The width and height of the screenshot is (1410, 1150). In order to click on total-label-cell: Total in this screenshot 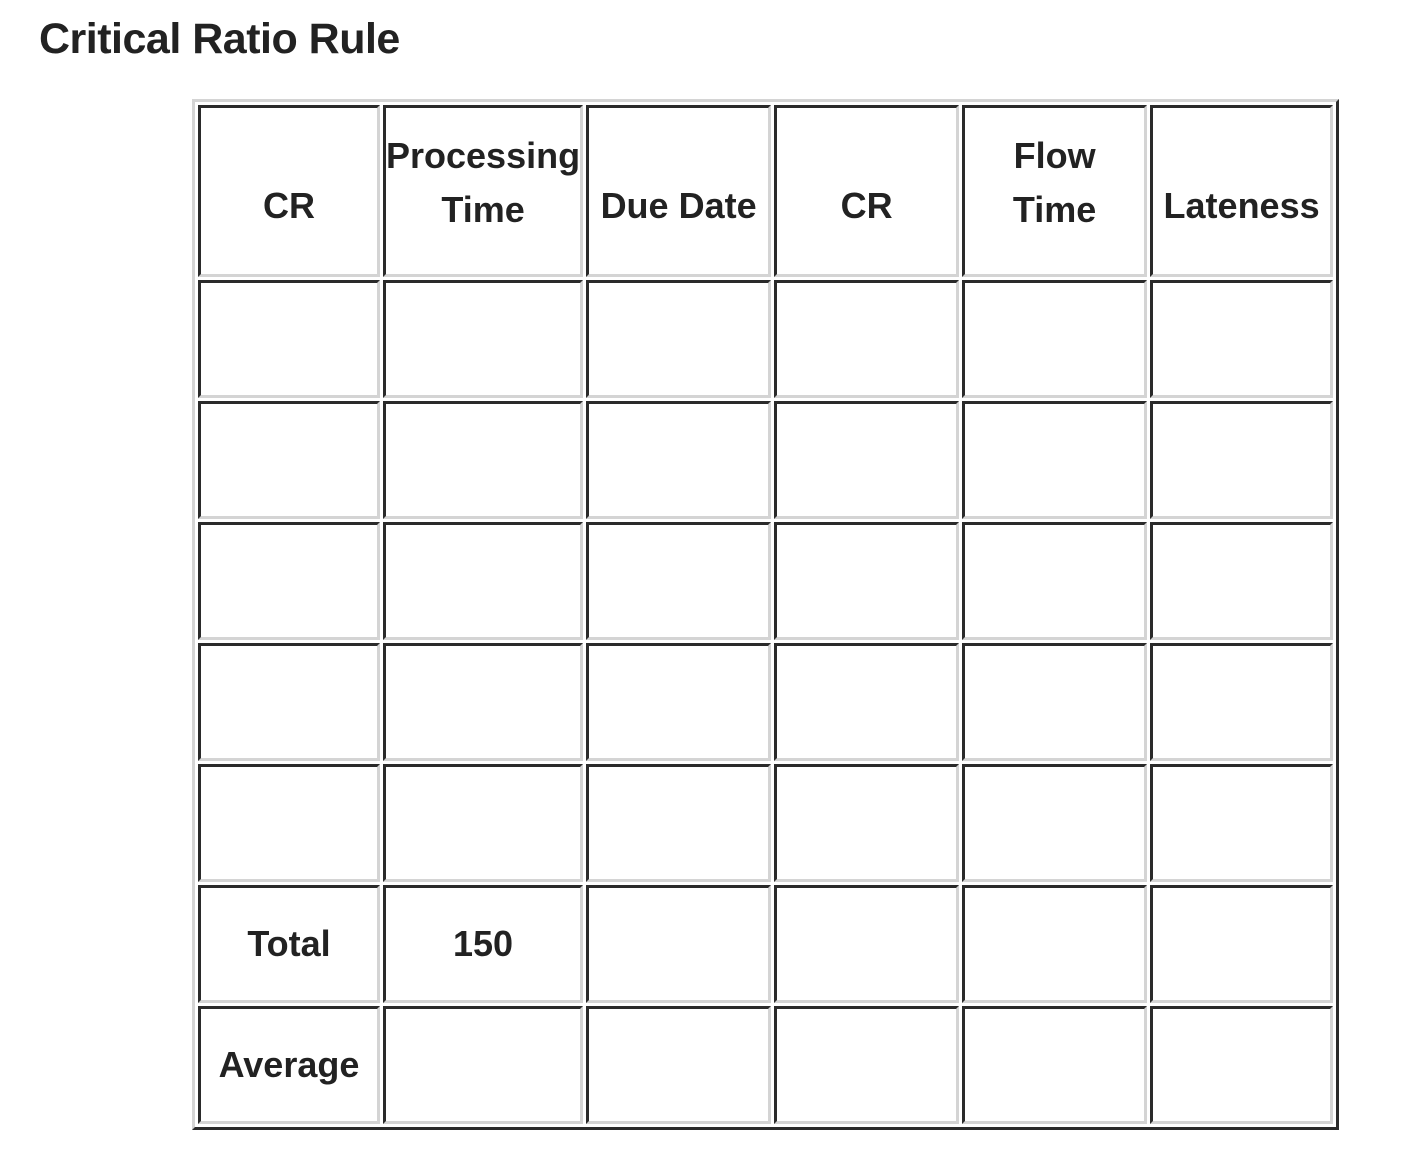, I will do `click(289, 944)`.